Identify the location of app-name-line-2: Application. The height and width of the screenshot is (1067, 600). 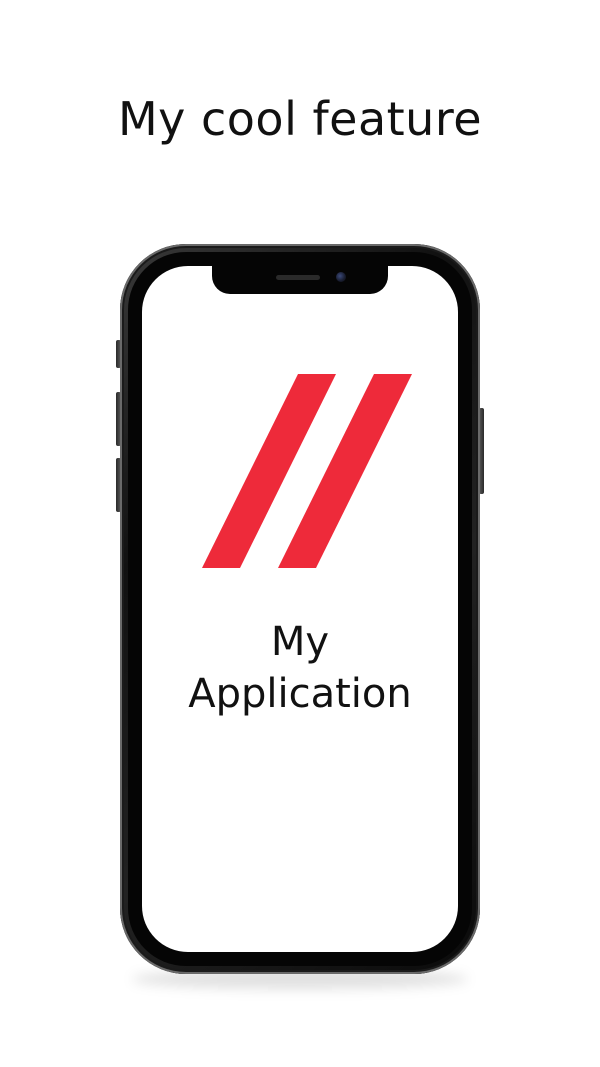
(300, 694).